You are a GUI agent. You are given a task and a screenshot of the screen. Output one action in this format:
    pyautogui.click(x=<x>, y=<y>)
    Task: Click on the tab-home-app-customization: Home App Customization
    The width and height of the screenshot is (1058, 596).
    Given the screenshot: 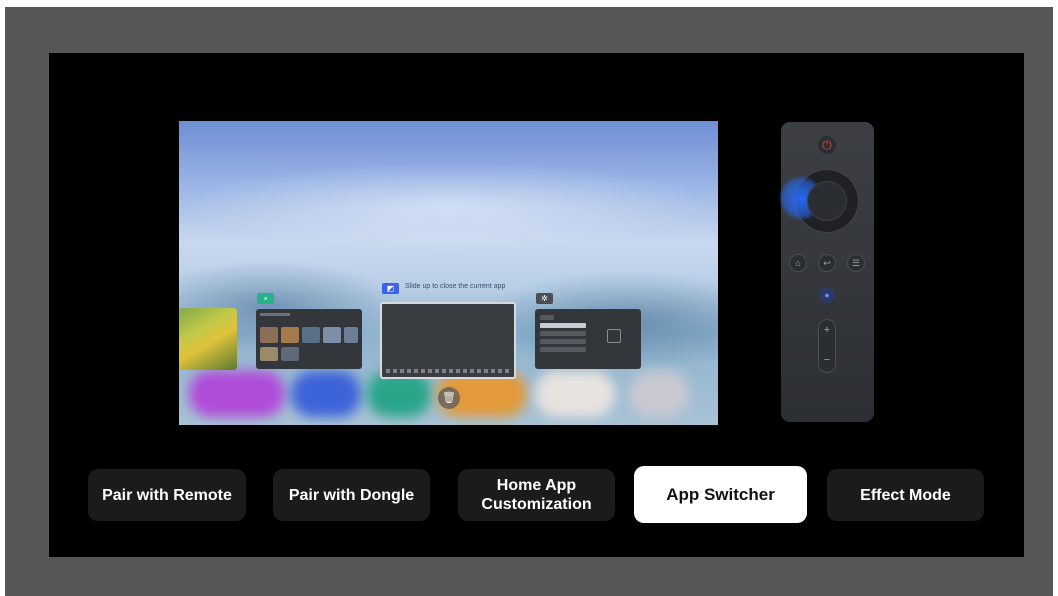 What is the action you would take?
    pyautogui.click(x=536, y=495)
    